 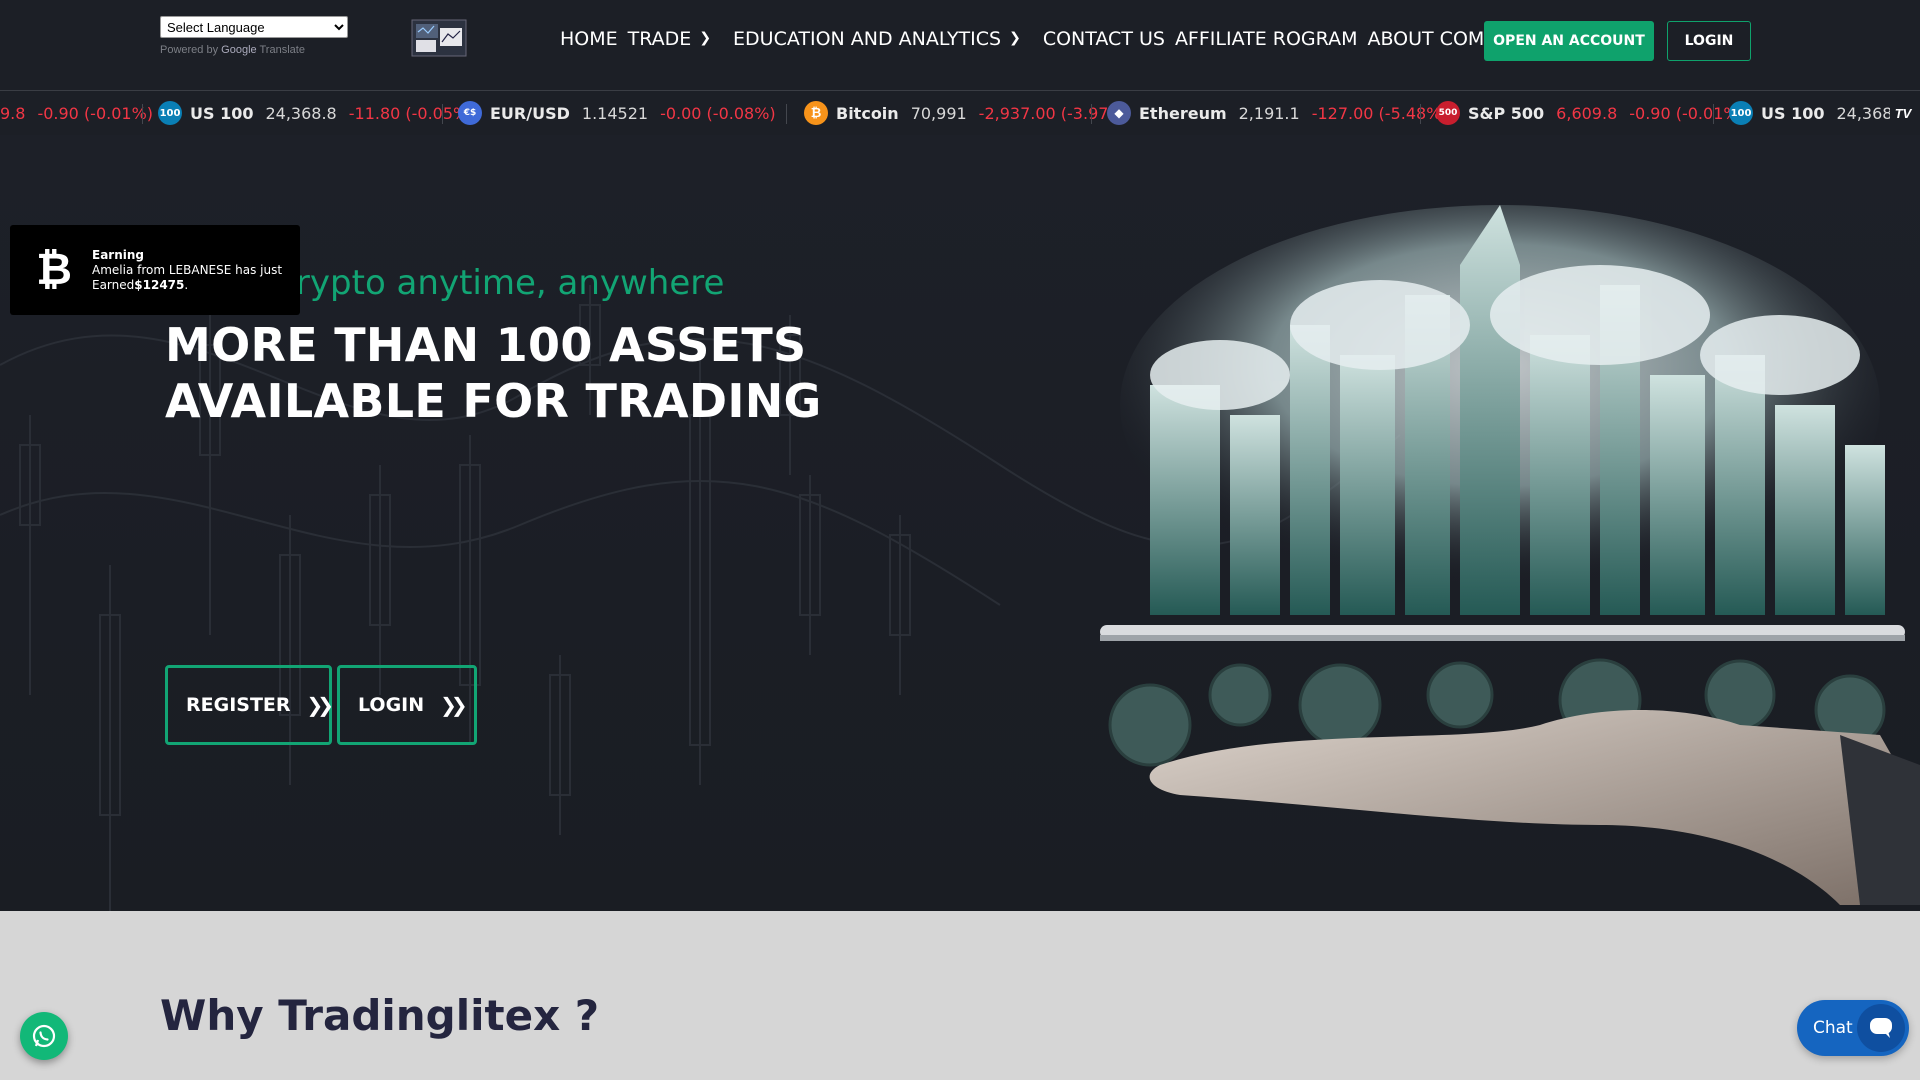 I want to click on ticker-item: ◆ Ethereum 2,191.1 -127.00 (-5.48%), so click(x=1277, y=113).